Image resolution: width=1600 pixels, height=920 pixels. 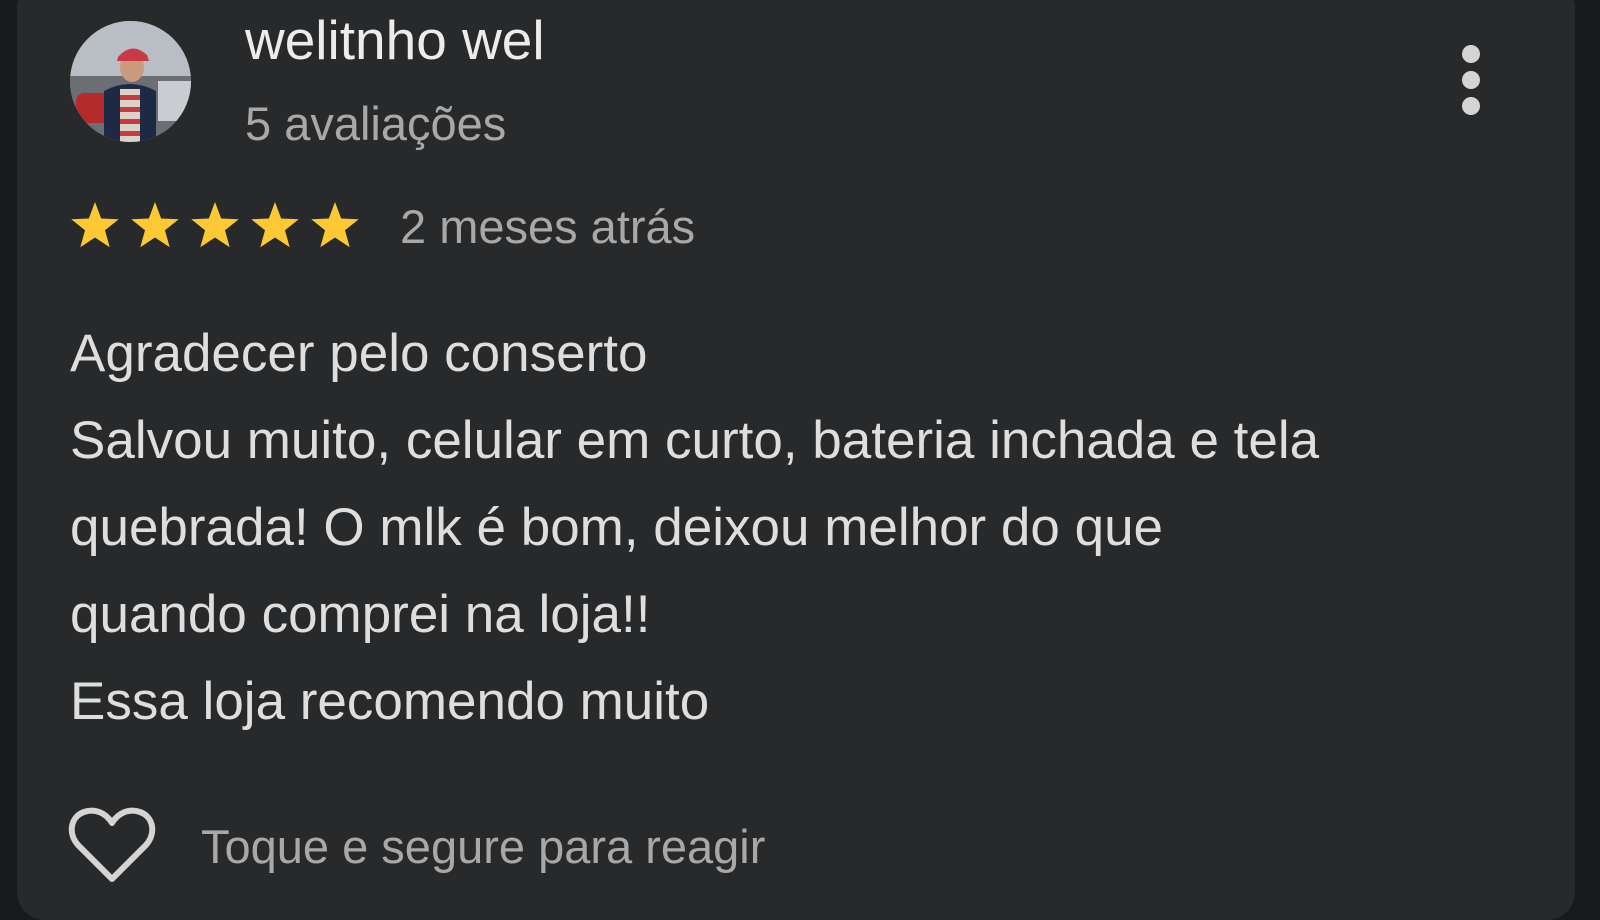 I want to click on review-time: 2 meses atrás, so click(x=548, y=226).